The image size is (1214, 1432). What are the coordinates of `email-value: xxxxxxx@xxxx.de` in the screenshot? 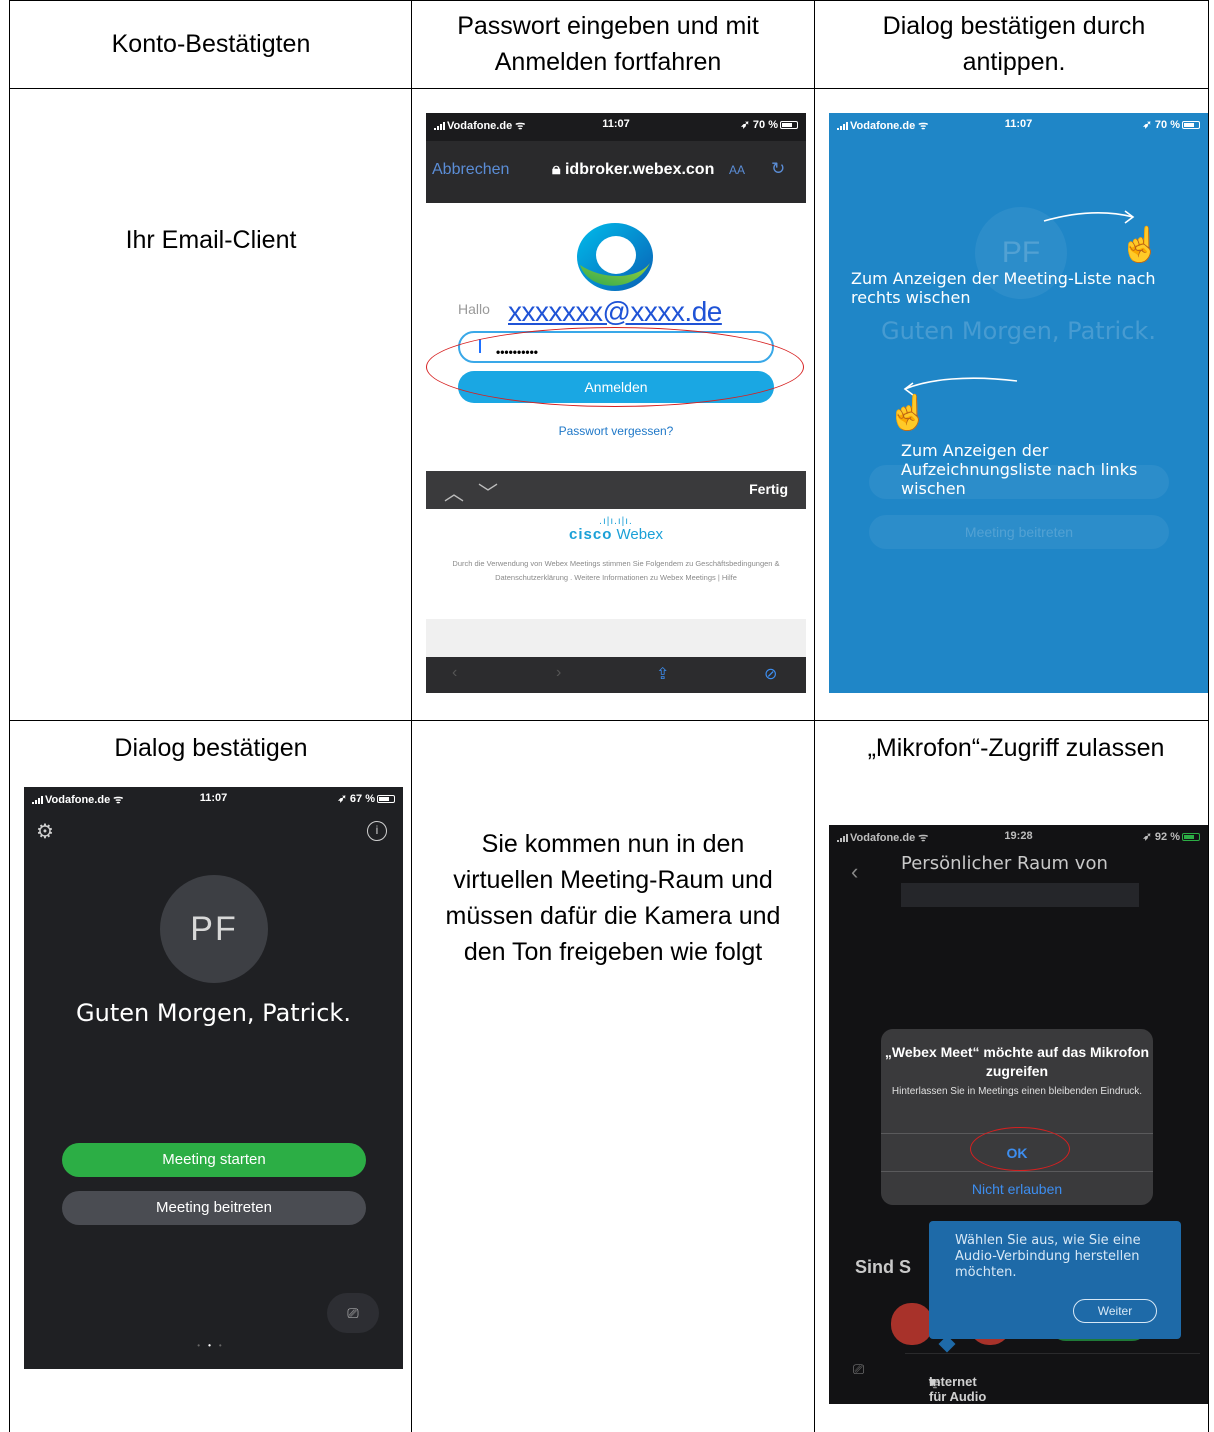 It's located at (615, 311).